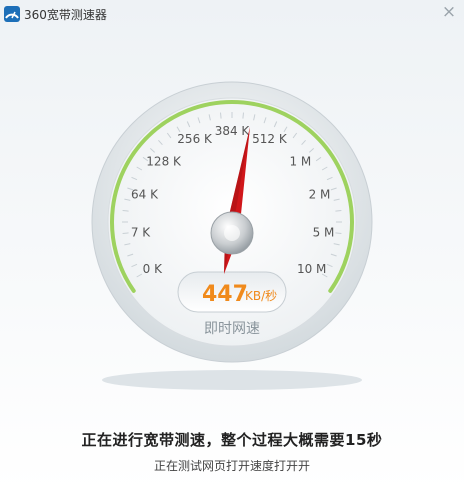  What do you see at coordinates (311, 269) in the screenshot?
I see `tick-label: 10 M` at bounding box center [311, 269].